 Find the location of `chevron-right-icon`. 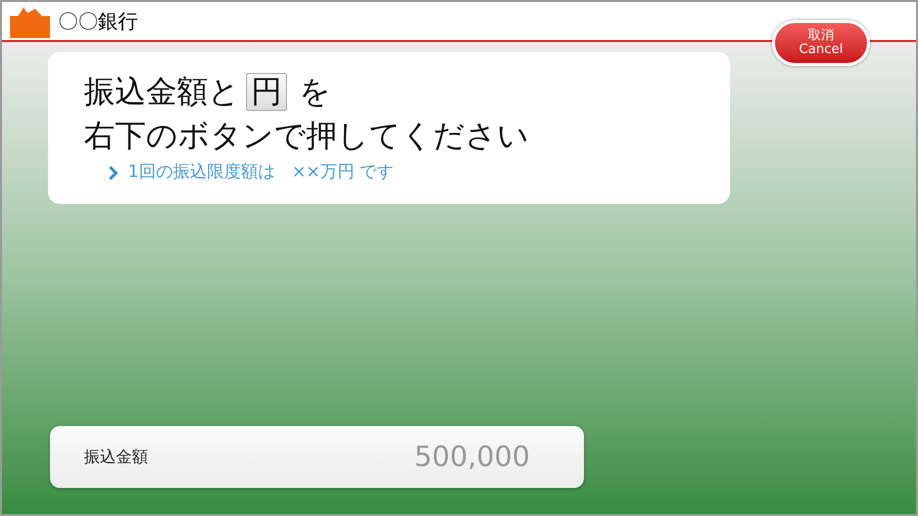

chevron-right-icon is located at coordinates (113, 172).